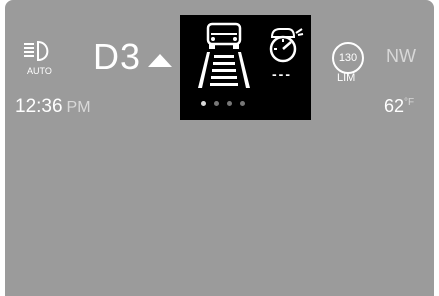 This screenshot has width=439, height=296. I want to click on outside-temperature: 62°F, so click(399, 106).